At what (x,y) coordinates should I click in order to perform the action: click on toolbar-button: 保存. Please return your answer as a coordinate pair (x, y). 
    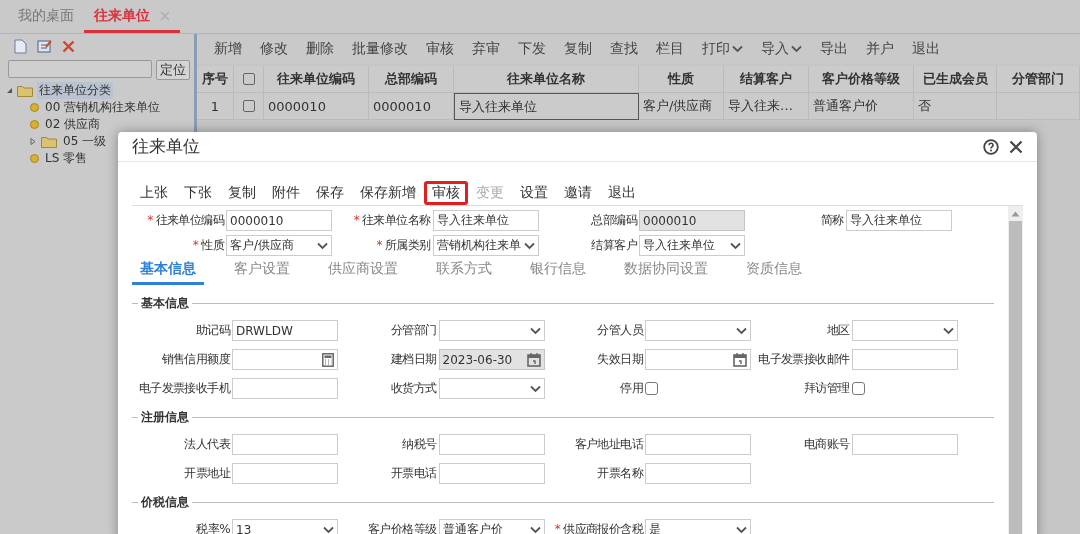
    Looking at the image, I should click on (330, 192).